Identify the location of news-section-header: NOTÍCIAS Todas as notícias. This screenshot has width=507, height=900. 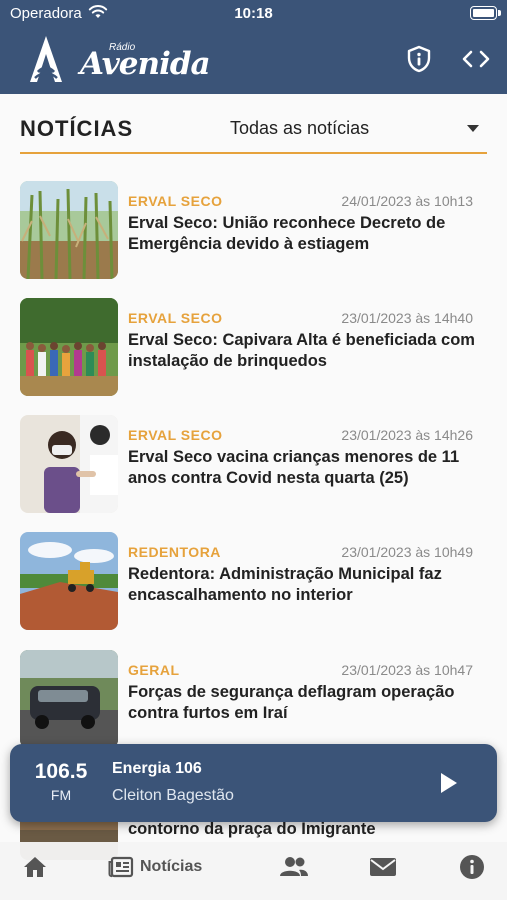
(253, 130).